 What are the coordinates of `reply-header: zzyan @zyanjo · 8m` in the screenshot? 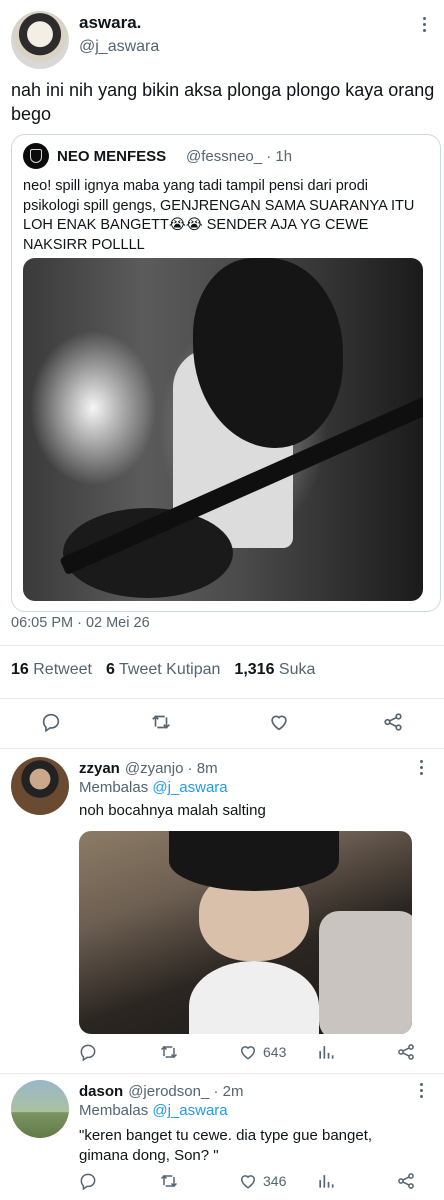 It's located at (148, 768).